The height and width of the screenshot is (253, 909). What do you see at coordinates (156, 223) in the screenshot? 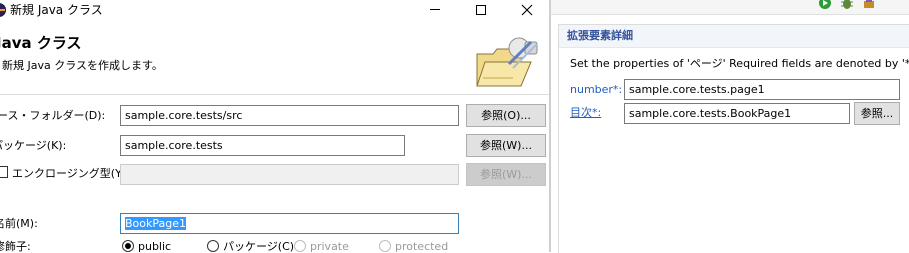
I see `name-field-value: BookPage1` at bounding box center [156, 223].